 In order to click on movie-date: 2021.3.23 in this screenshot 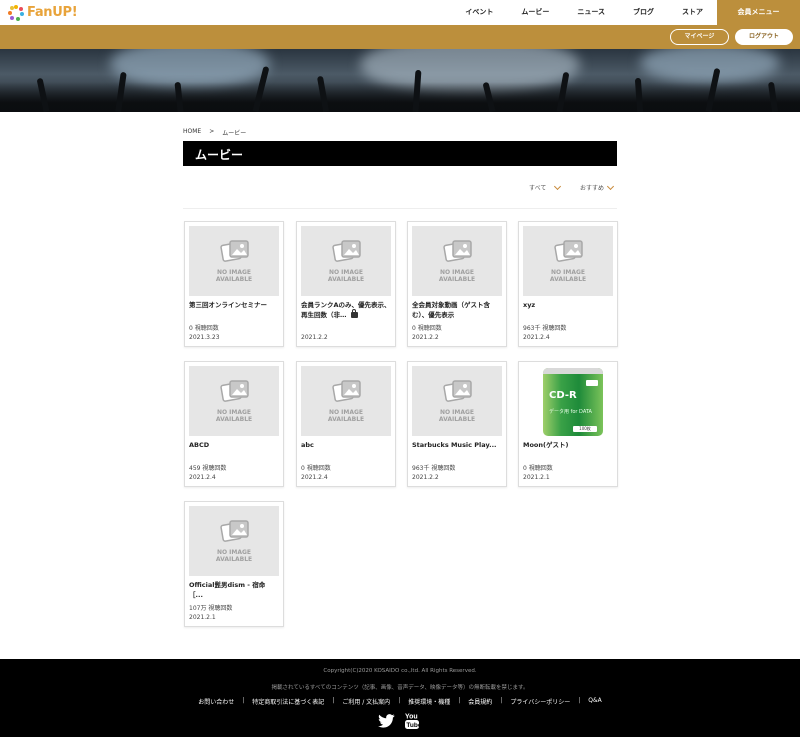, I will do `click(204, 337)`.